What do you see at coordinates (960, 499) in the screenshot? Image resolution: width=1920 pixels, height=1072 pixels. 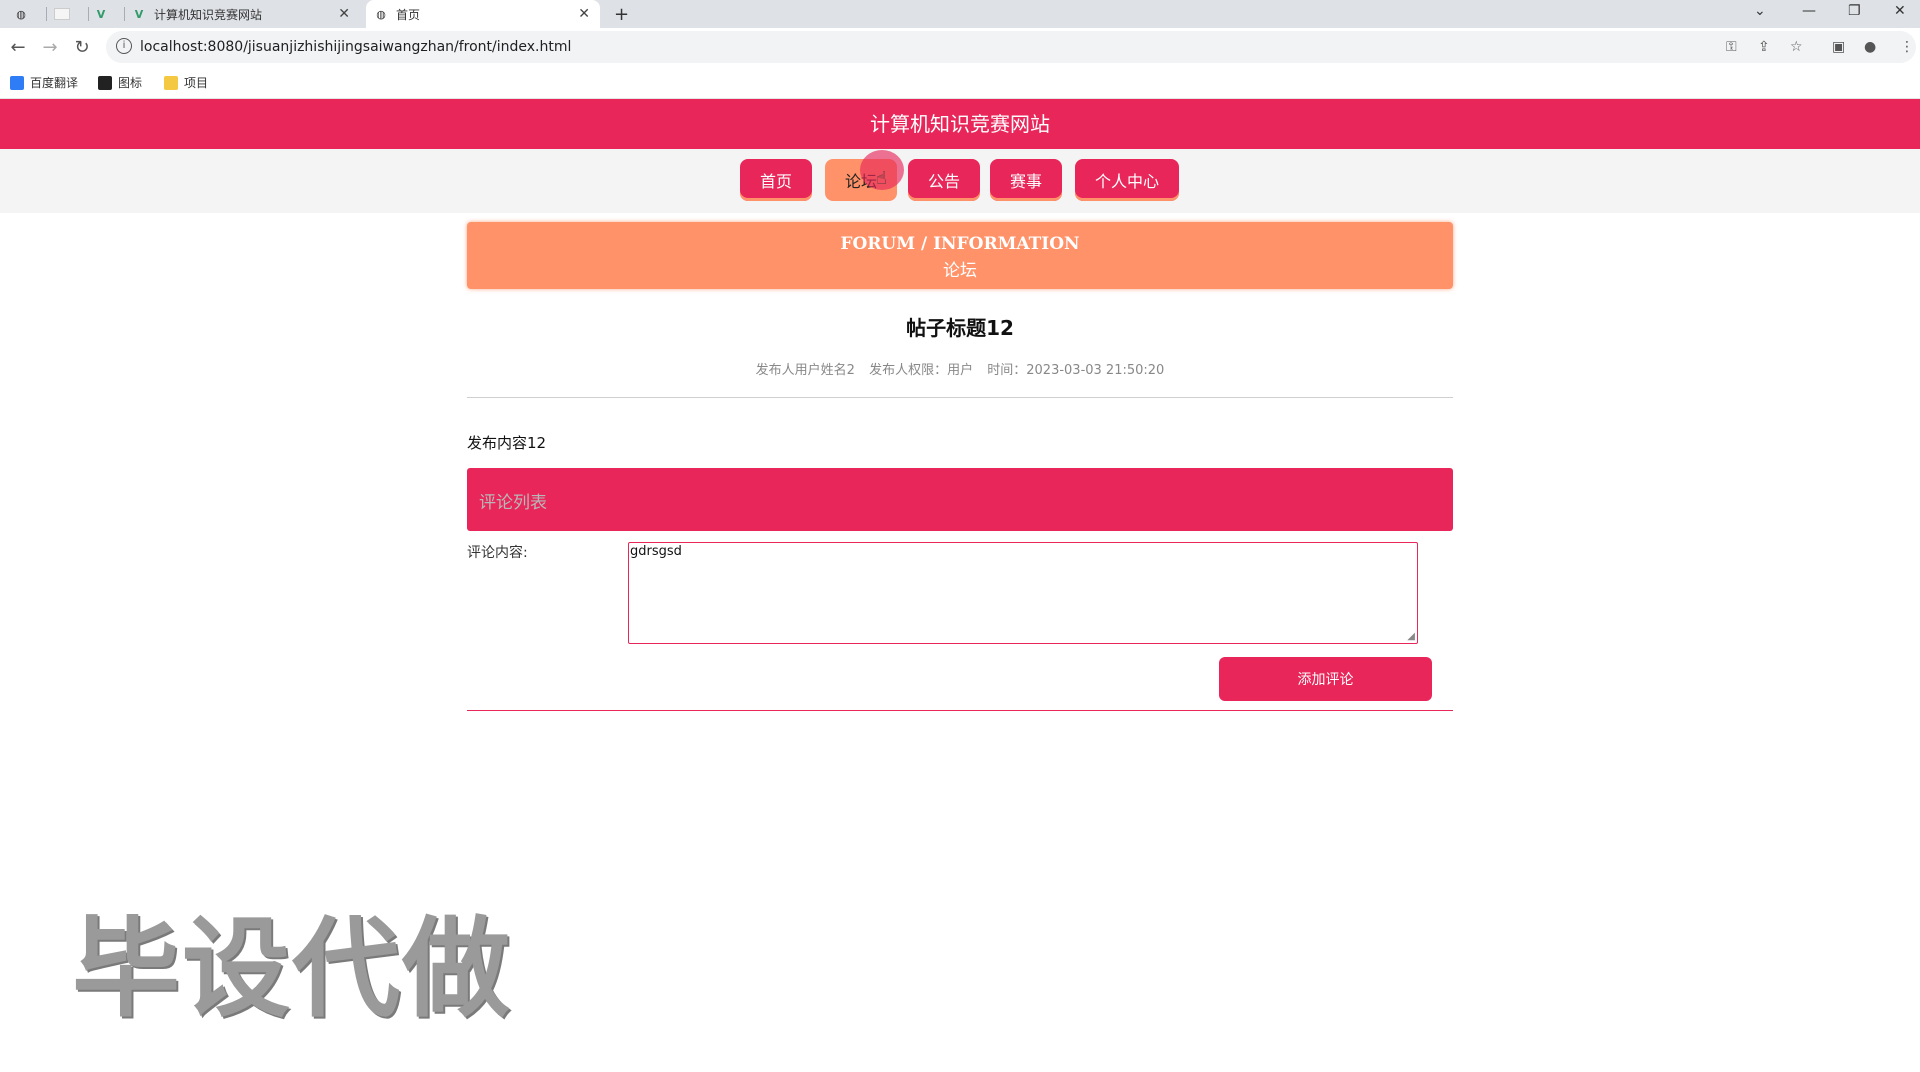 I see `comment-list-header: 评论列表` at bounding box center [960, 499].